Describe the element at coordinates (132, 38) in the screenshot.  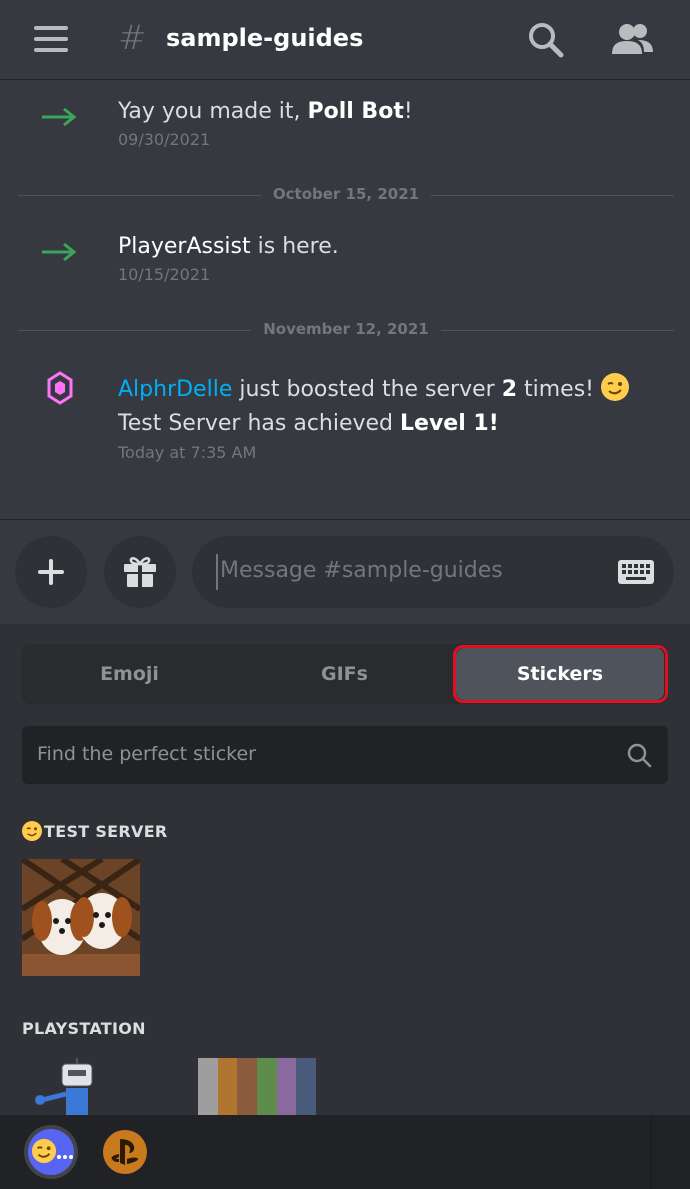
I see `hash-icon: #` at that location.